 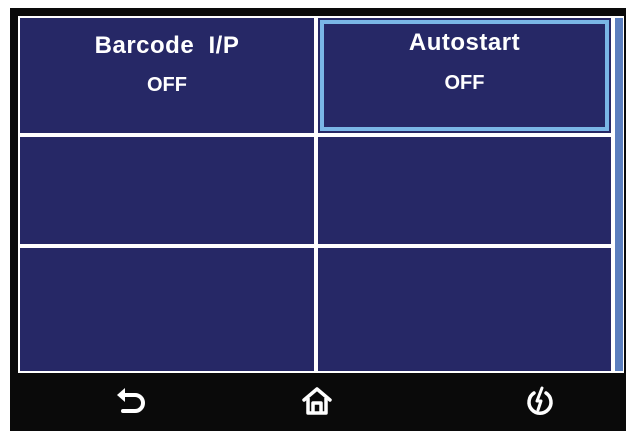 I want to click on empty-cell-row3-left, so click(x=167, y=309).